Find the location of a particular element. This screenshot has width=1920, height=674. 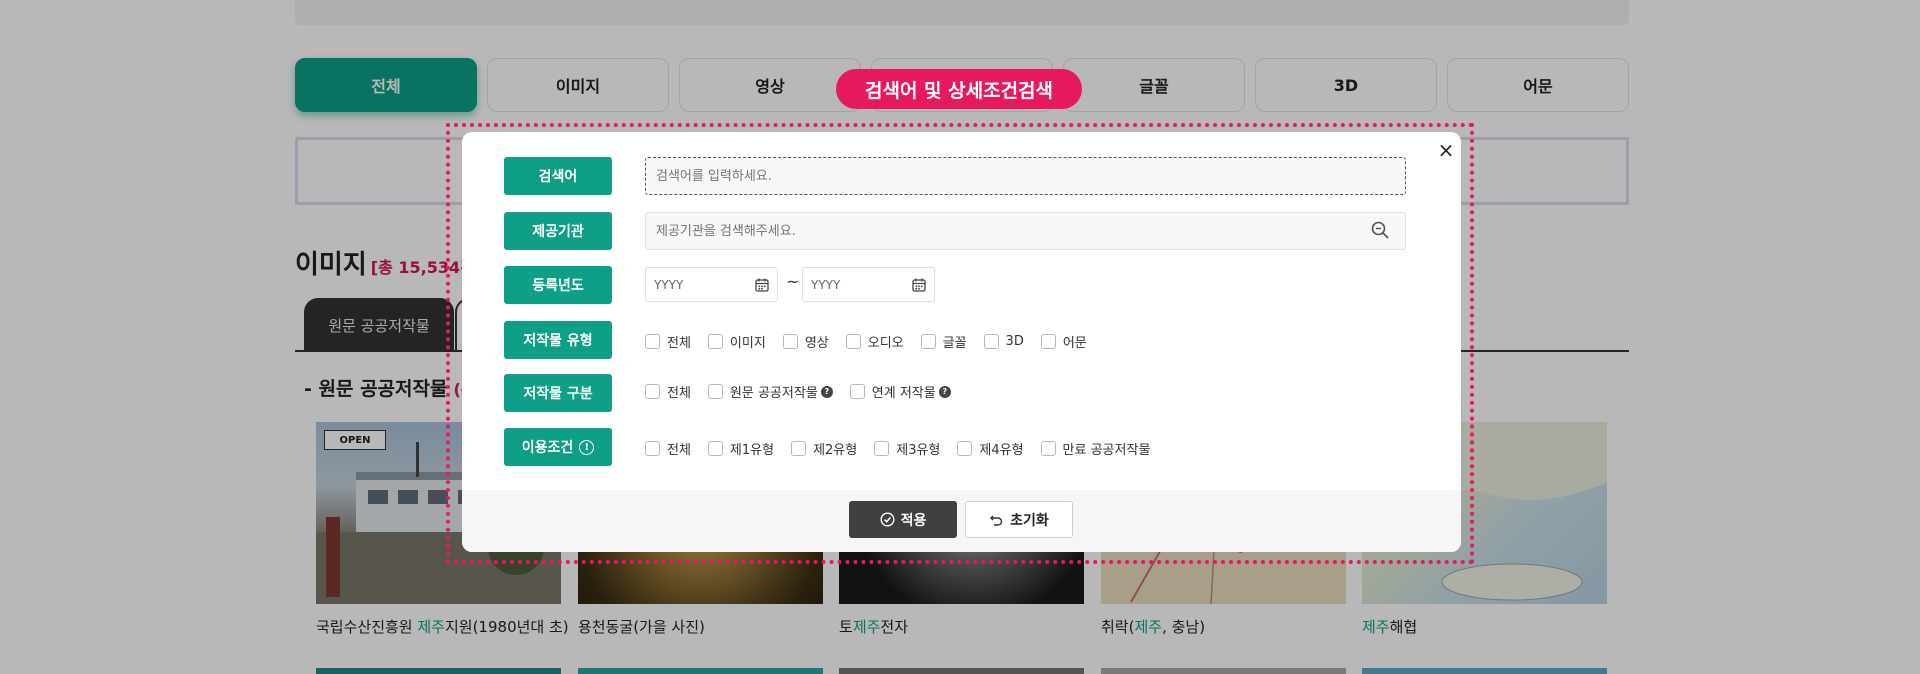

option-label: 이미지 is located at coordinates (747, 343).